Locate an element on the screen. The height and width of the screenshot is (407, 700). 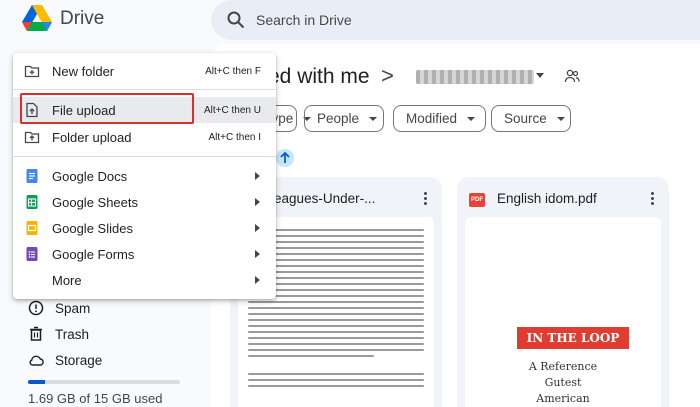
menu-item-label: Folder upload is located at coordinates (92, 137).